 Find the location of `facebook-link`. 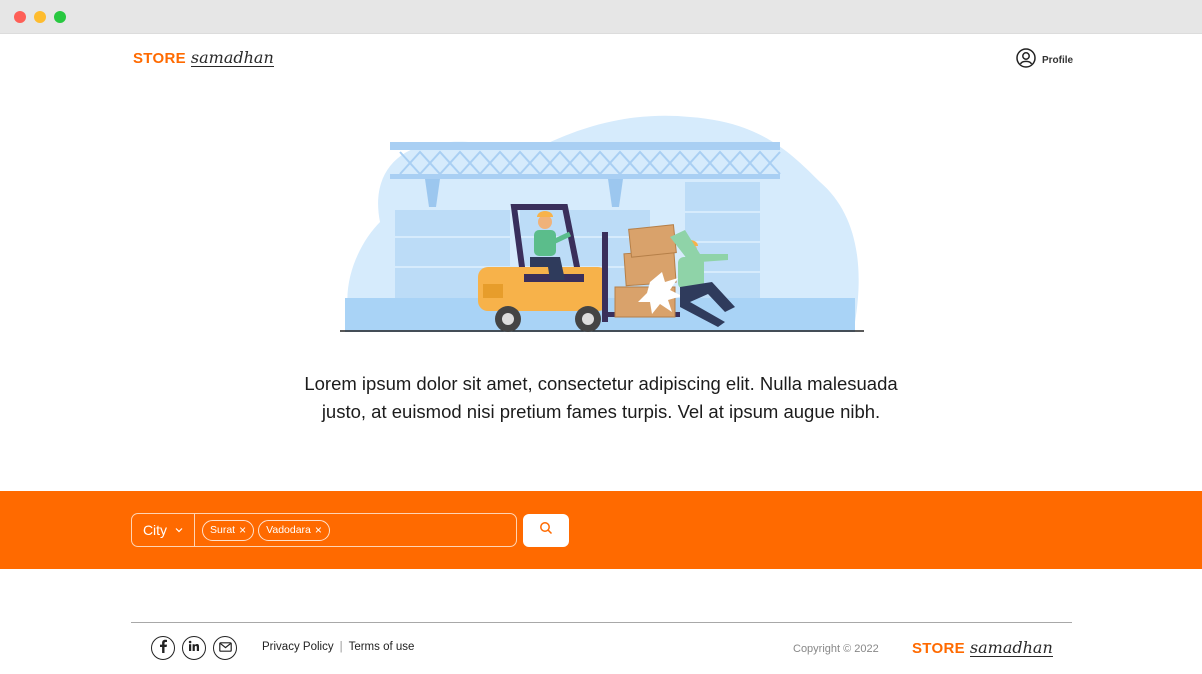

facebook-link is located at coordinates (163, 648).